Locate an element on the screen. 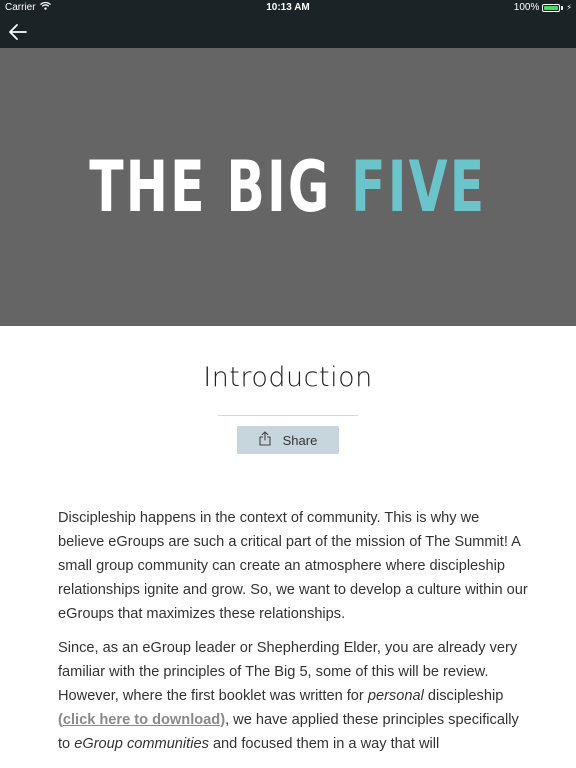 The height and width of the screenshot is (768, 576). p2-emphasis-personal: personal is located at coordinates (395, 696).